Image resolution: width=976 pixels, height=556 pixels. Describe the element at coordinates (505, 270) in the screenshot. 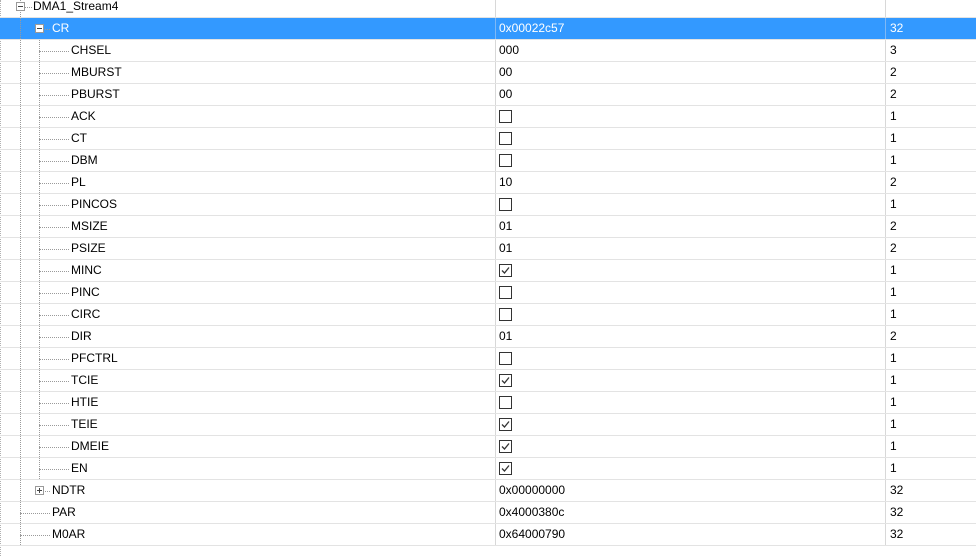

I see `checkbox-minc` at that location.